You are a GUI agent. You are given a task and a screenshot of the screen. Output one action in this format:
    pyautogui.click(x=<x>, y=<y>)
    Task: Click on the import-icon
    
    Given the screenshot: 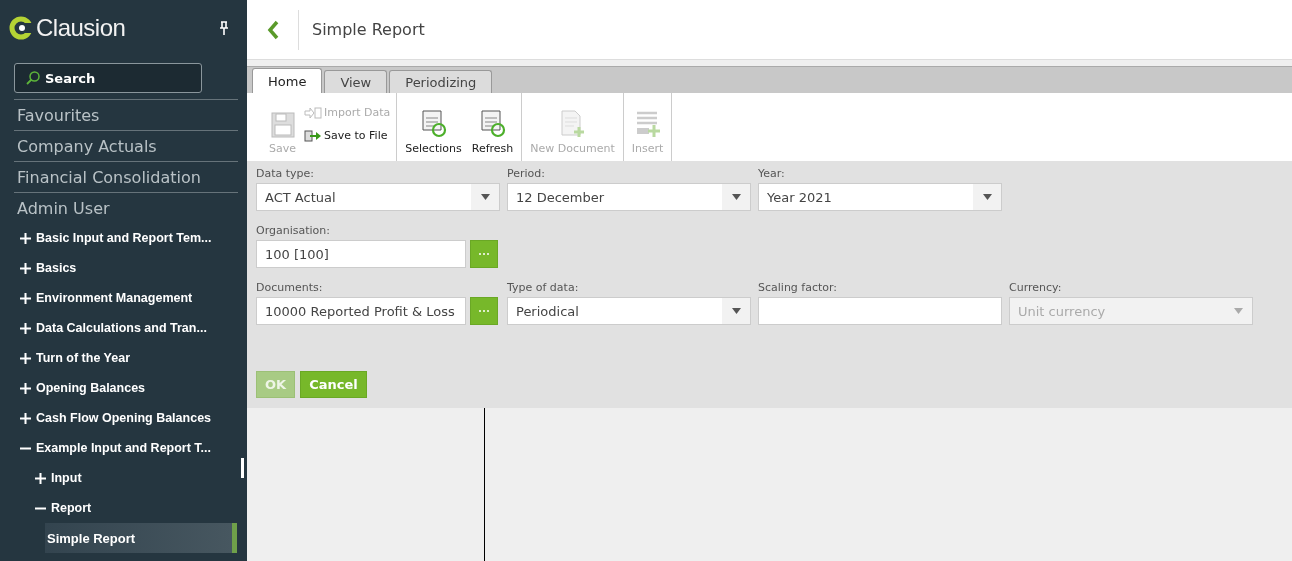 What is the action you would take?
    pyautogui.click(x=313, y=112)
    